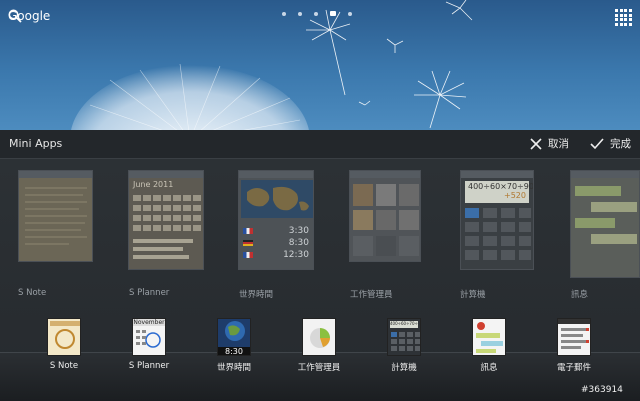 The height and width of the screenshot is (401, 640). What do you see at coordinates (597, 143) in the screenshot?
I see `check-icon` at bounding box center [597, 143].